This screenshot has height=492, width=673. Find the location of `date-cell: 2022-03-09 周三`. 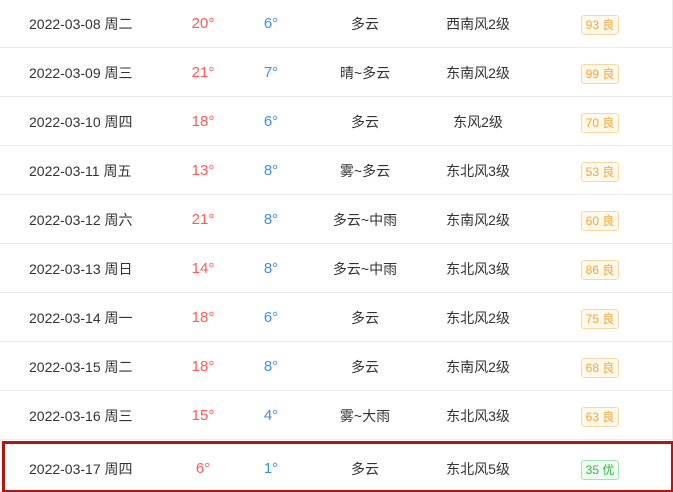

date-cell: 2022-03-09 周三 is located at coordinates (81, 73).